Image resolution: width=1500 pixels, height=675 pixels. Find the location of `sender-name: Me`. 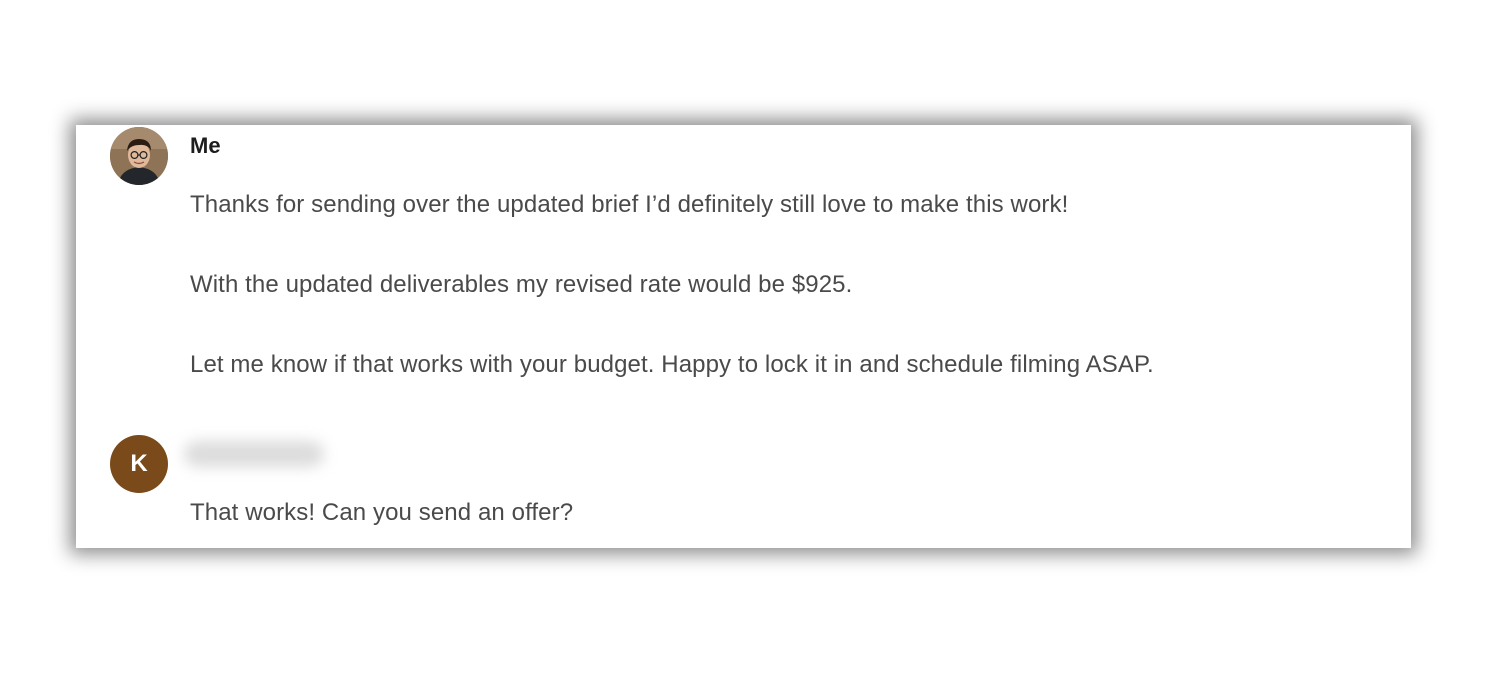

sender-name: Me is located at coordinates (205, 145).